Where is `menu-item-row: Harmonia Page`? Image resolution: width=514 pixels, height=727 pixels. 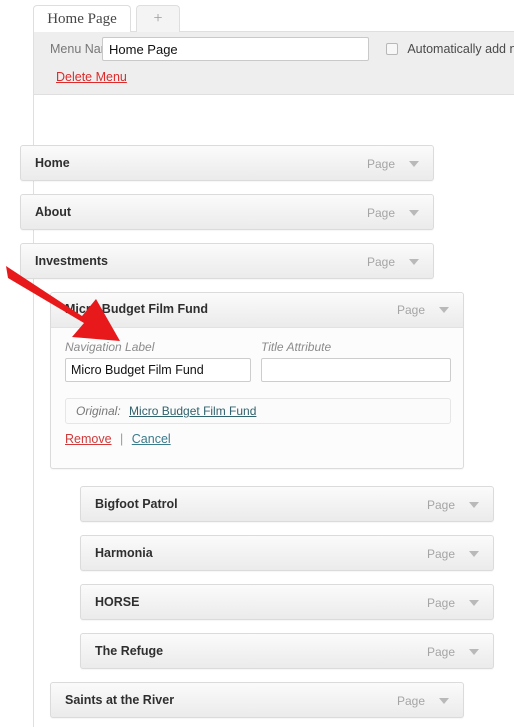
menu-item-row: Harmonia Page is located at coordinates (287, 553).